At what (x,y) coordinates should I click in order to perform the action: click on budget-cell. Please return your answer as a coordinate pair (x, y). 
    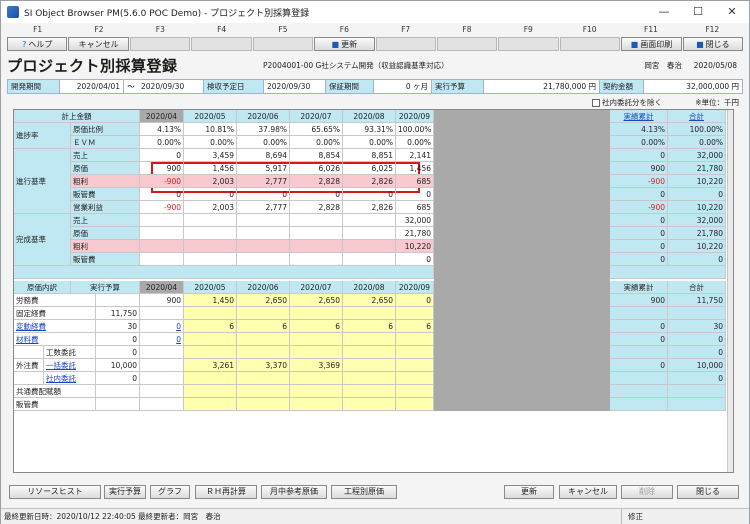
    Looking at the image, I should click on (118, 404).